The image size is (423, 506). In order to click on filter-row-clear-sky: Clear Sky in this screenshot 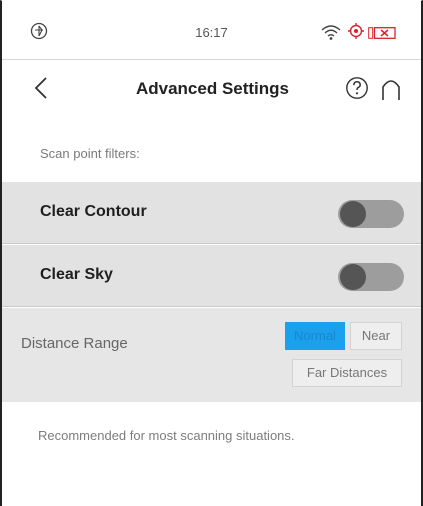, I will do `click(211, 276)`.